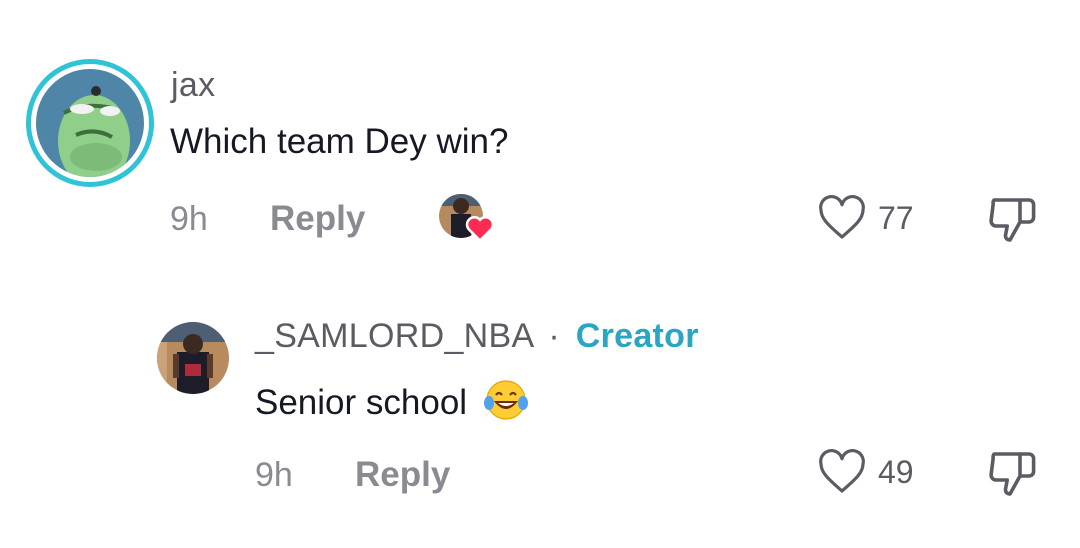 This screenshot has height=548, width=1080. I want to click on like-count: 49, so click(896, 471).